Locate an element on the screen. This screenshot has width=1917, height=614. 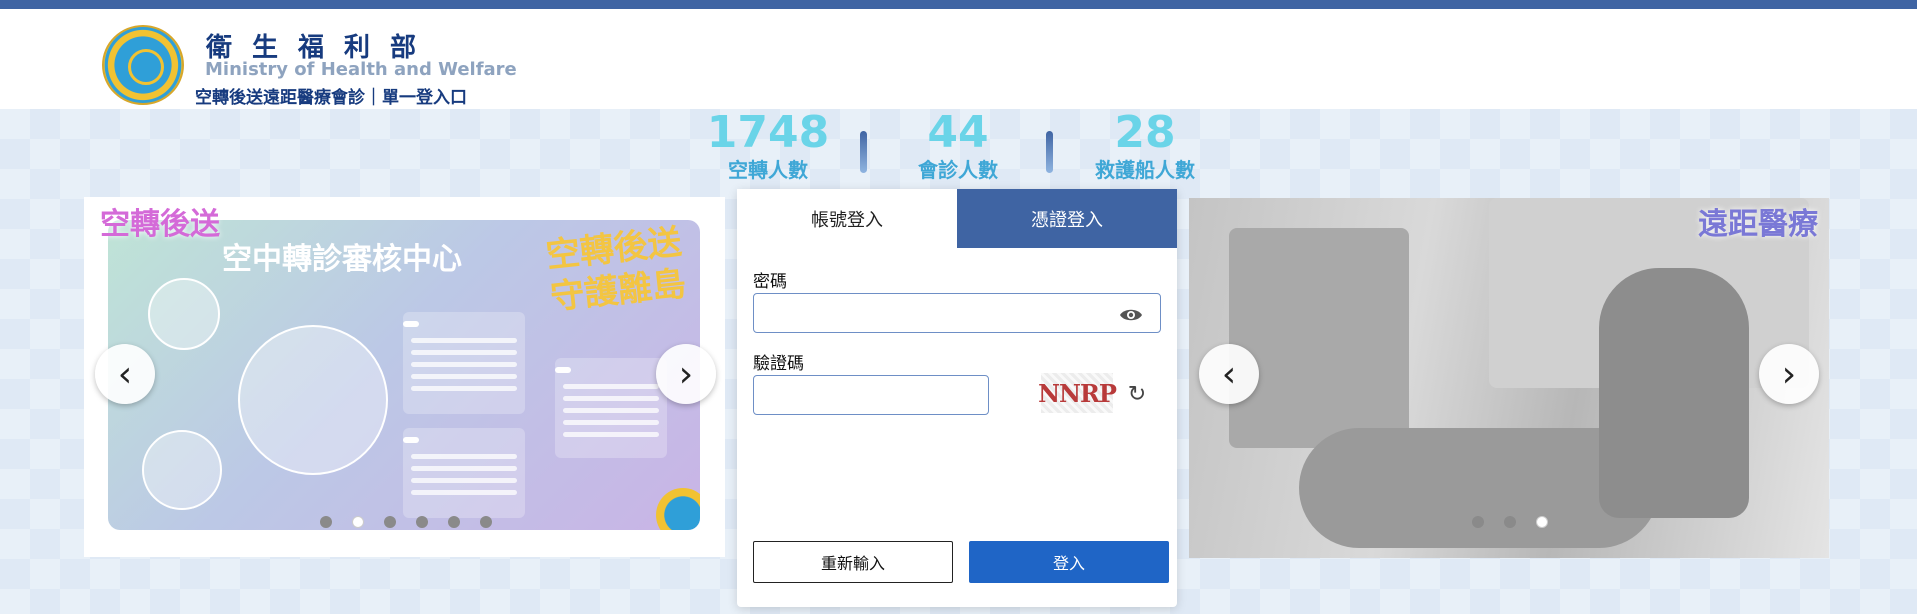
poster-title: 空中轉診審核中心 is located at coordinates (342, 259).